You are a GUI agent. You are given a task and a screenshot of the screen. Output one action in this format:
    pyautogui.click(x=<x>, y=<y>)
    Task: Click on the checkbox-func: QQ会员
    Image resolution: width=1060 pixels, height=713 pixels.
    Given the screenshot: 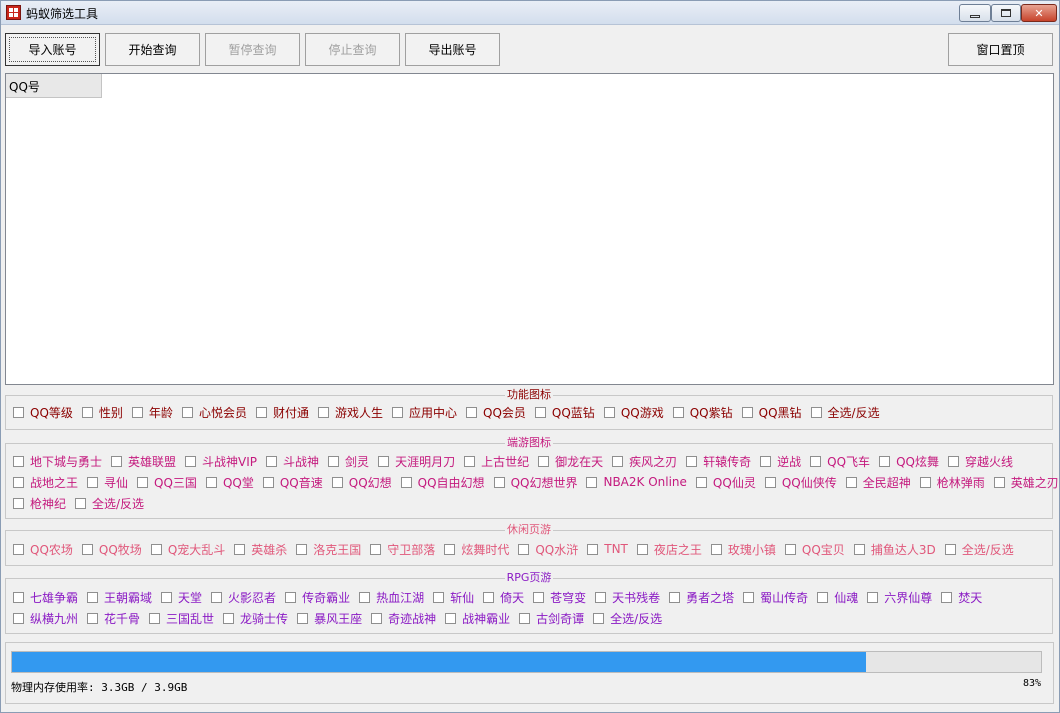 What is the action you would take?
    pyautogui.click(x=496, y=412)
    